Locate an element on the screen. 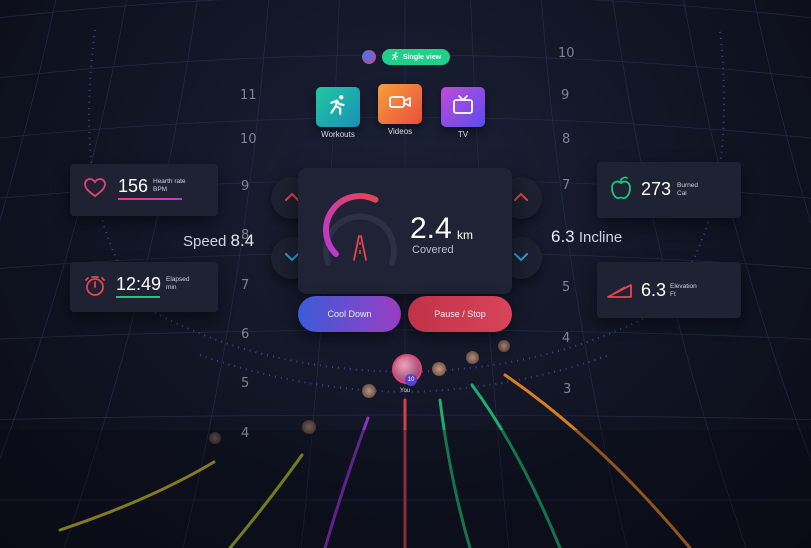 This screenshot has width=811, height=548. elapsed-bar is located at coordinates (138, 297).